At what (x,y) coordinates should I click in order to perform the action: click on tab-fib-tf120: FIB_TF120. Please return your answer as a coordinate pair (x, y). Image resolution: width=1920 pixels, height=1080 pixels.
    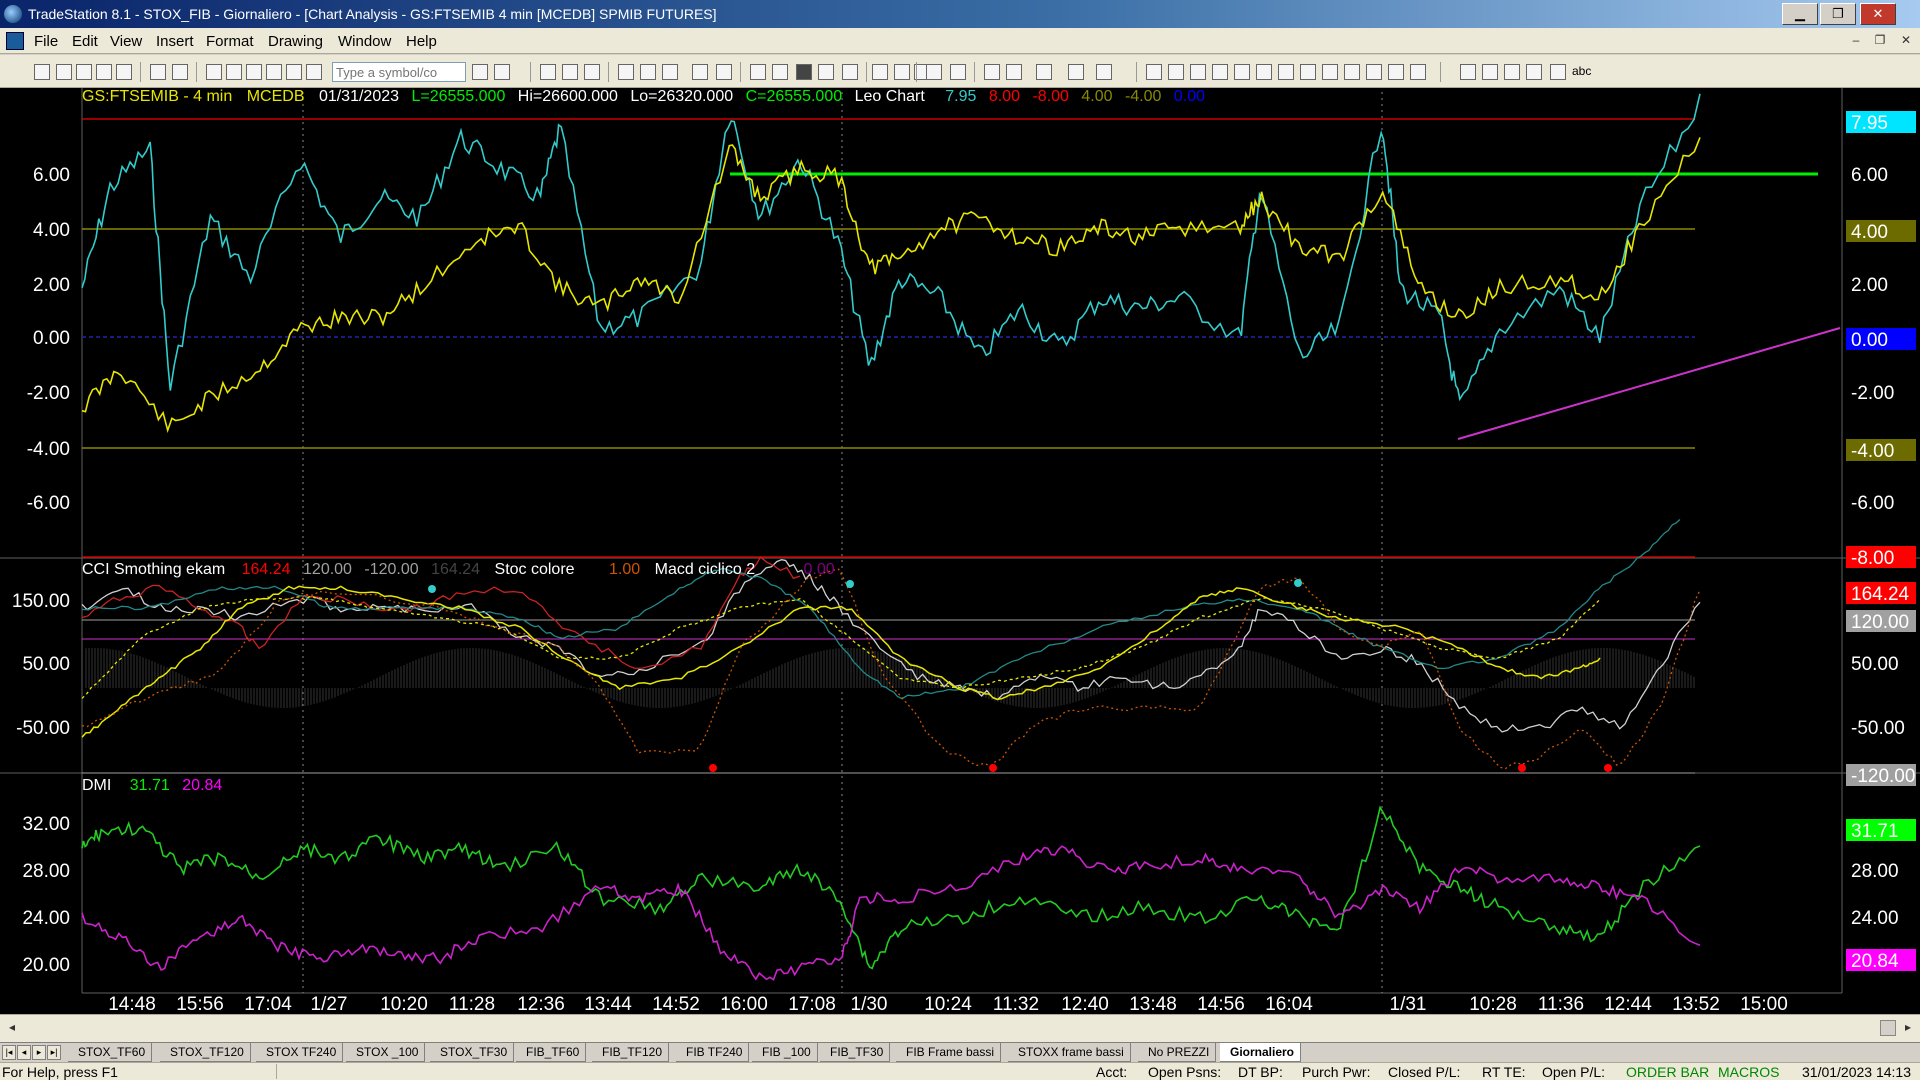
    Looking at the image, I should click on (631, 1052).